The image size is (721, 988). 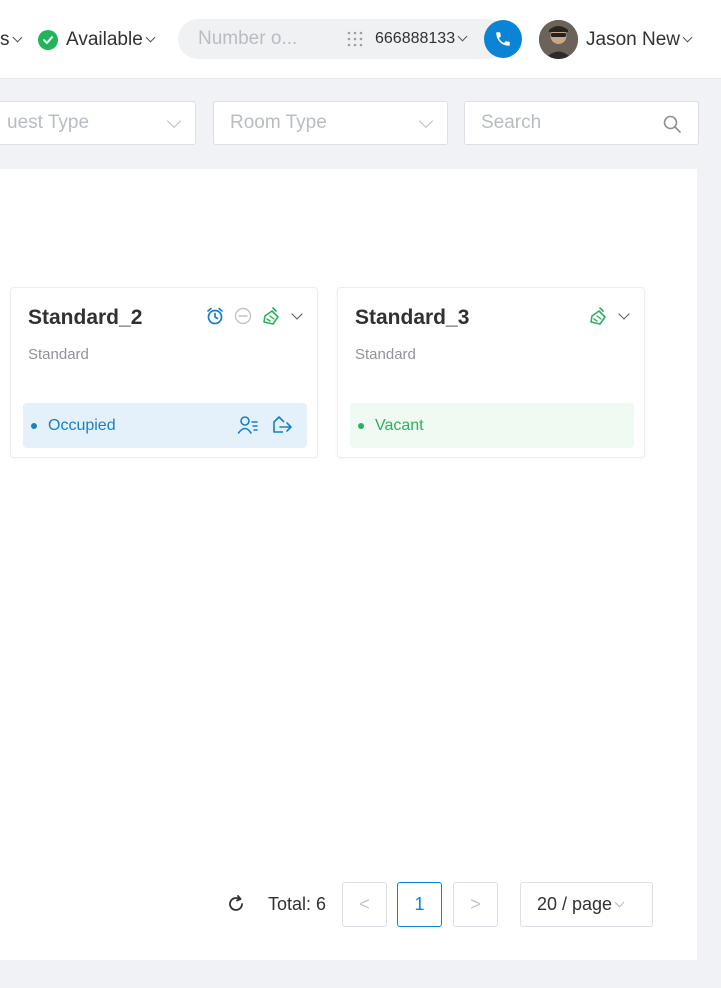 I want to click on page-size-label: 20 / page, so click(x=575, y=904).